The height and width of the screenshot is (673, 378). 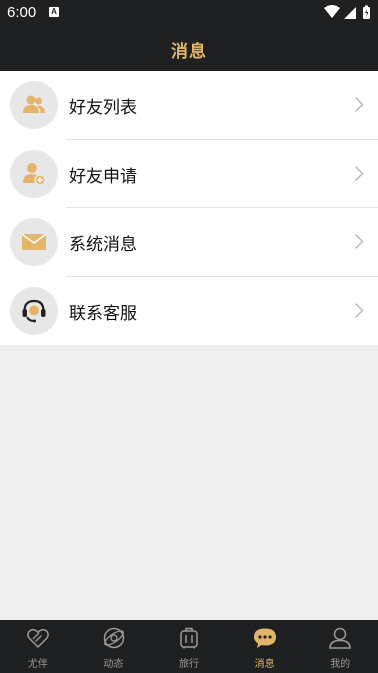 I want to click on mail-icon, so click(x=34, y=242).